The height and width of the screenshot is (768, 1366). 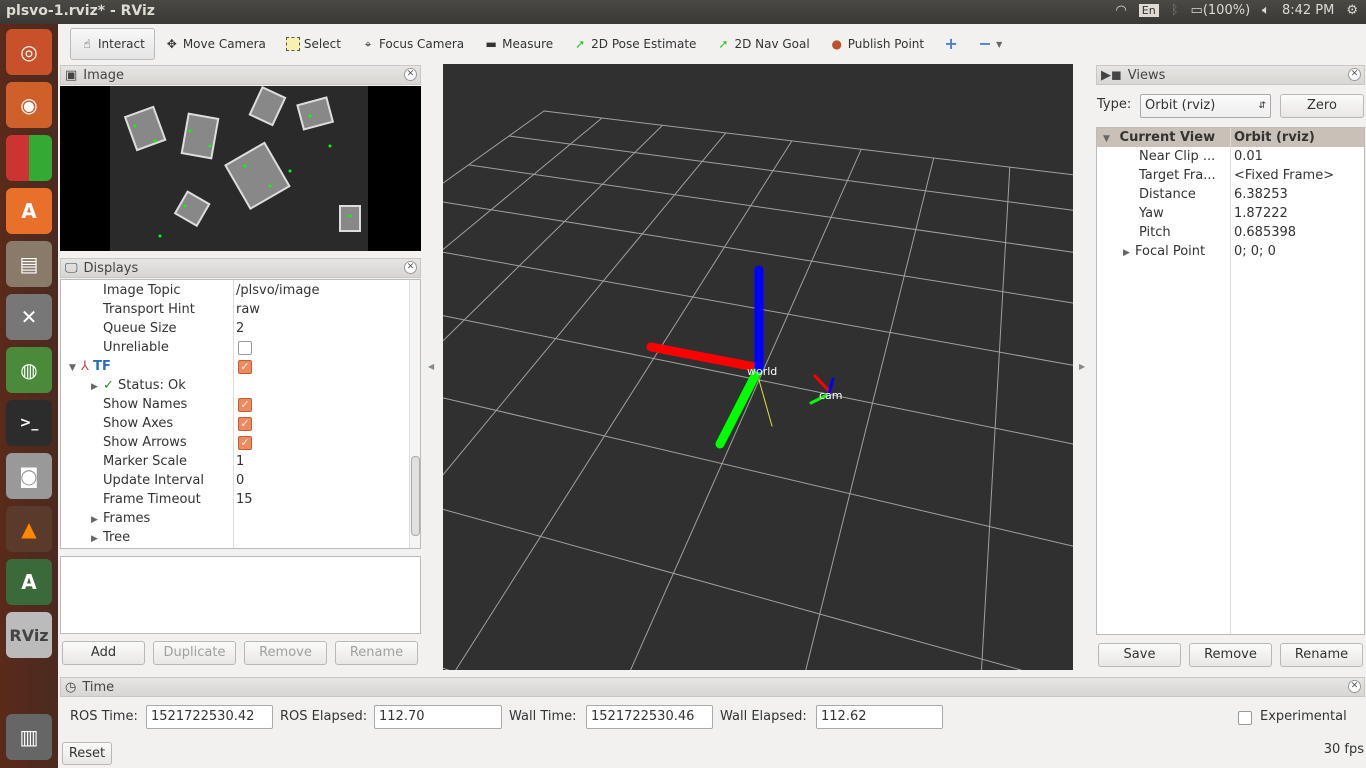 What do you see at coordinates (138, 423) in the screenshot?
I see `display-row: Show Axes` at bounding box center [138, 423].